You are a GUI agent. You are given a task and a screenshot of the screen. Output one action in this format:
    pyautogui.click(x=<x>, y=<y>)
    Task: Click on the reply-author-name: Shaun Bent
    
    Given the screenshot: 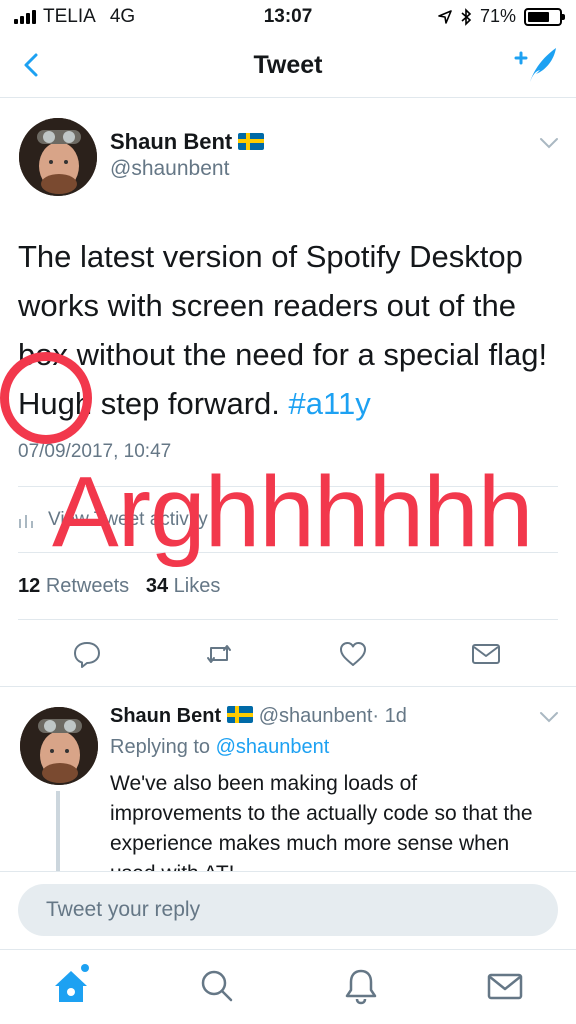 What is the action you would take?
    pyautogui.click(x=165, y=716)
    